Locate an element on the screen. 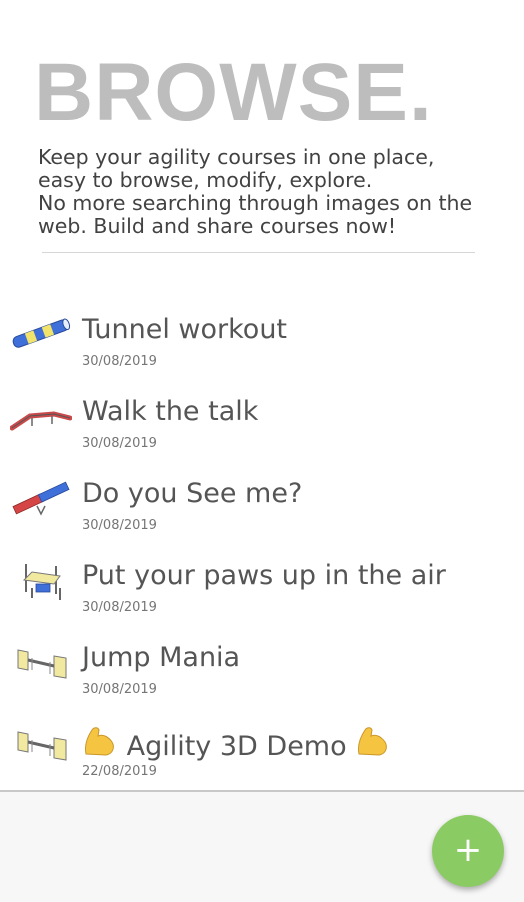  tunnel-icon is located at coordinates (41, 333).